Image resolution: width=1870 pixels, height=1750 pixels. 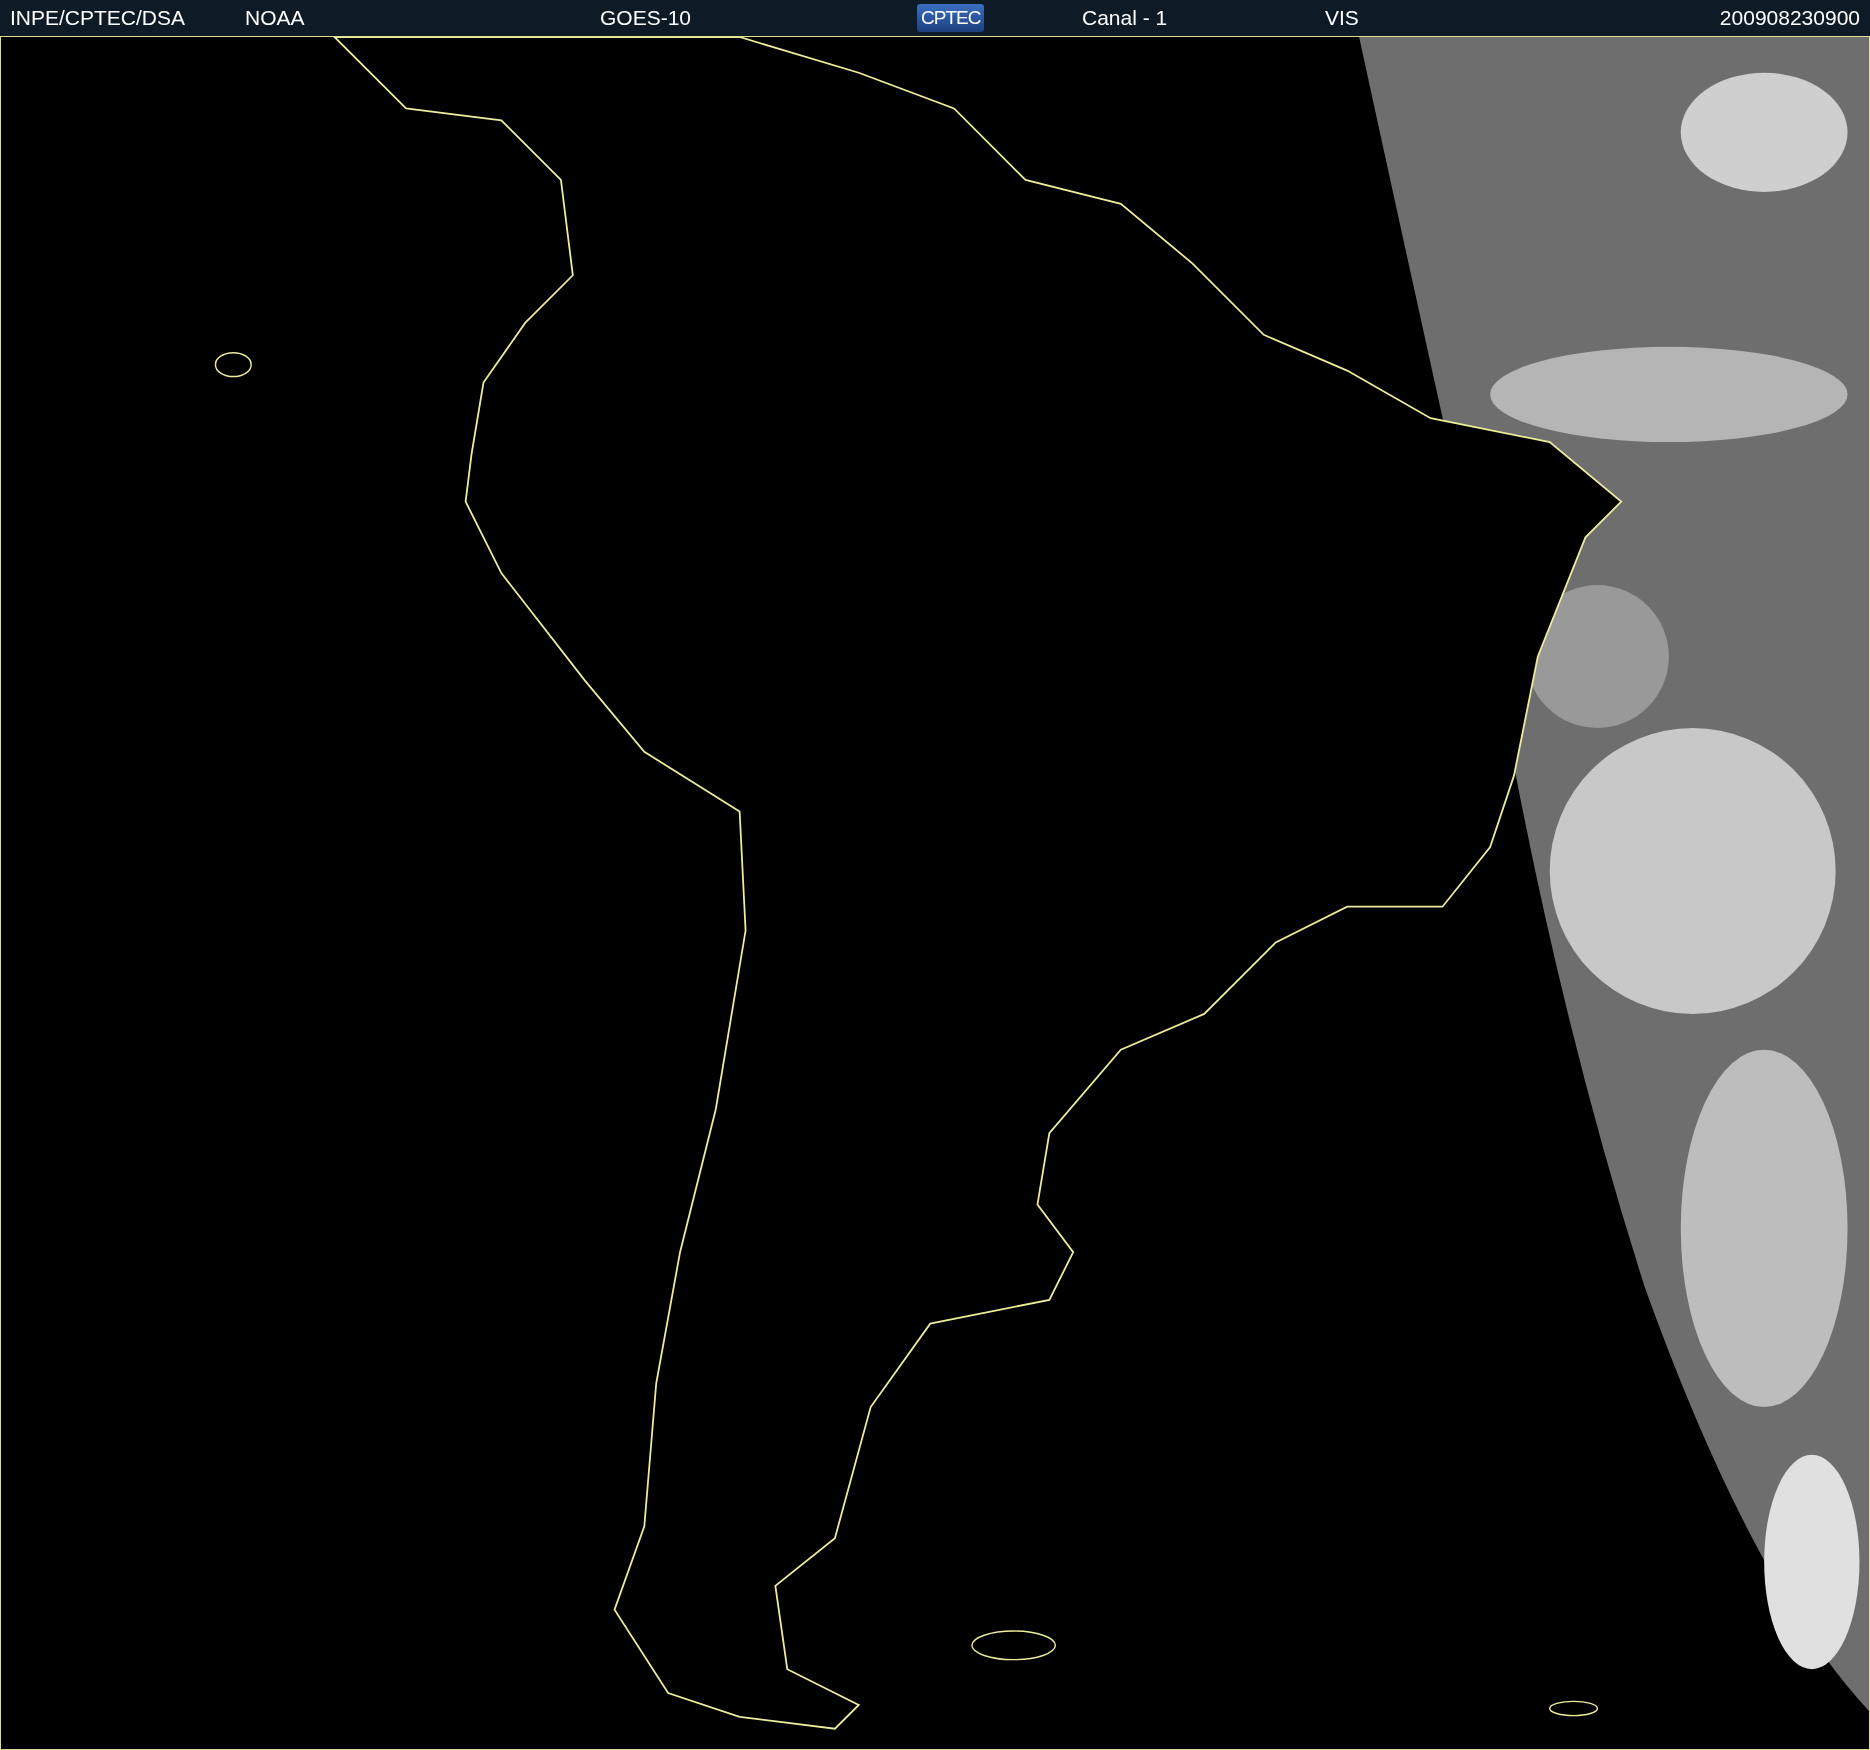 What do you see at coordinates (1789, 18) in the screenshot?
I see `timestamp: 200908230900` at bounding box center [1789, 18].